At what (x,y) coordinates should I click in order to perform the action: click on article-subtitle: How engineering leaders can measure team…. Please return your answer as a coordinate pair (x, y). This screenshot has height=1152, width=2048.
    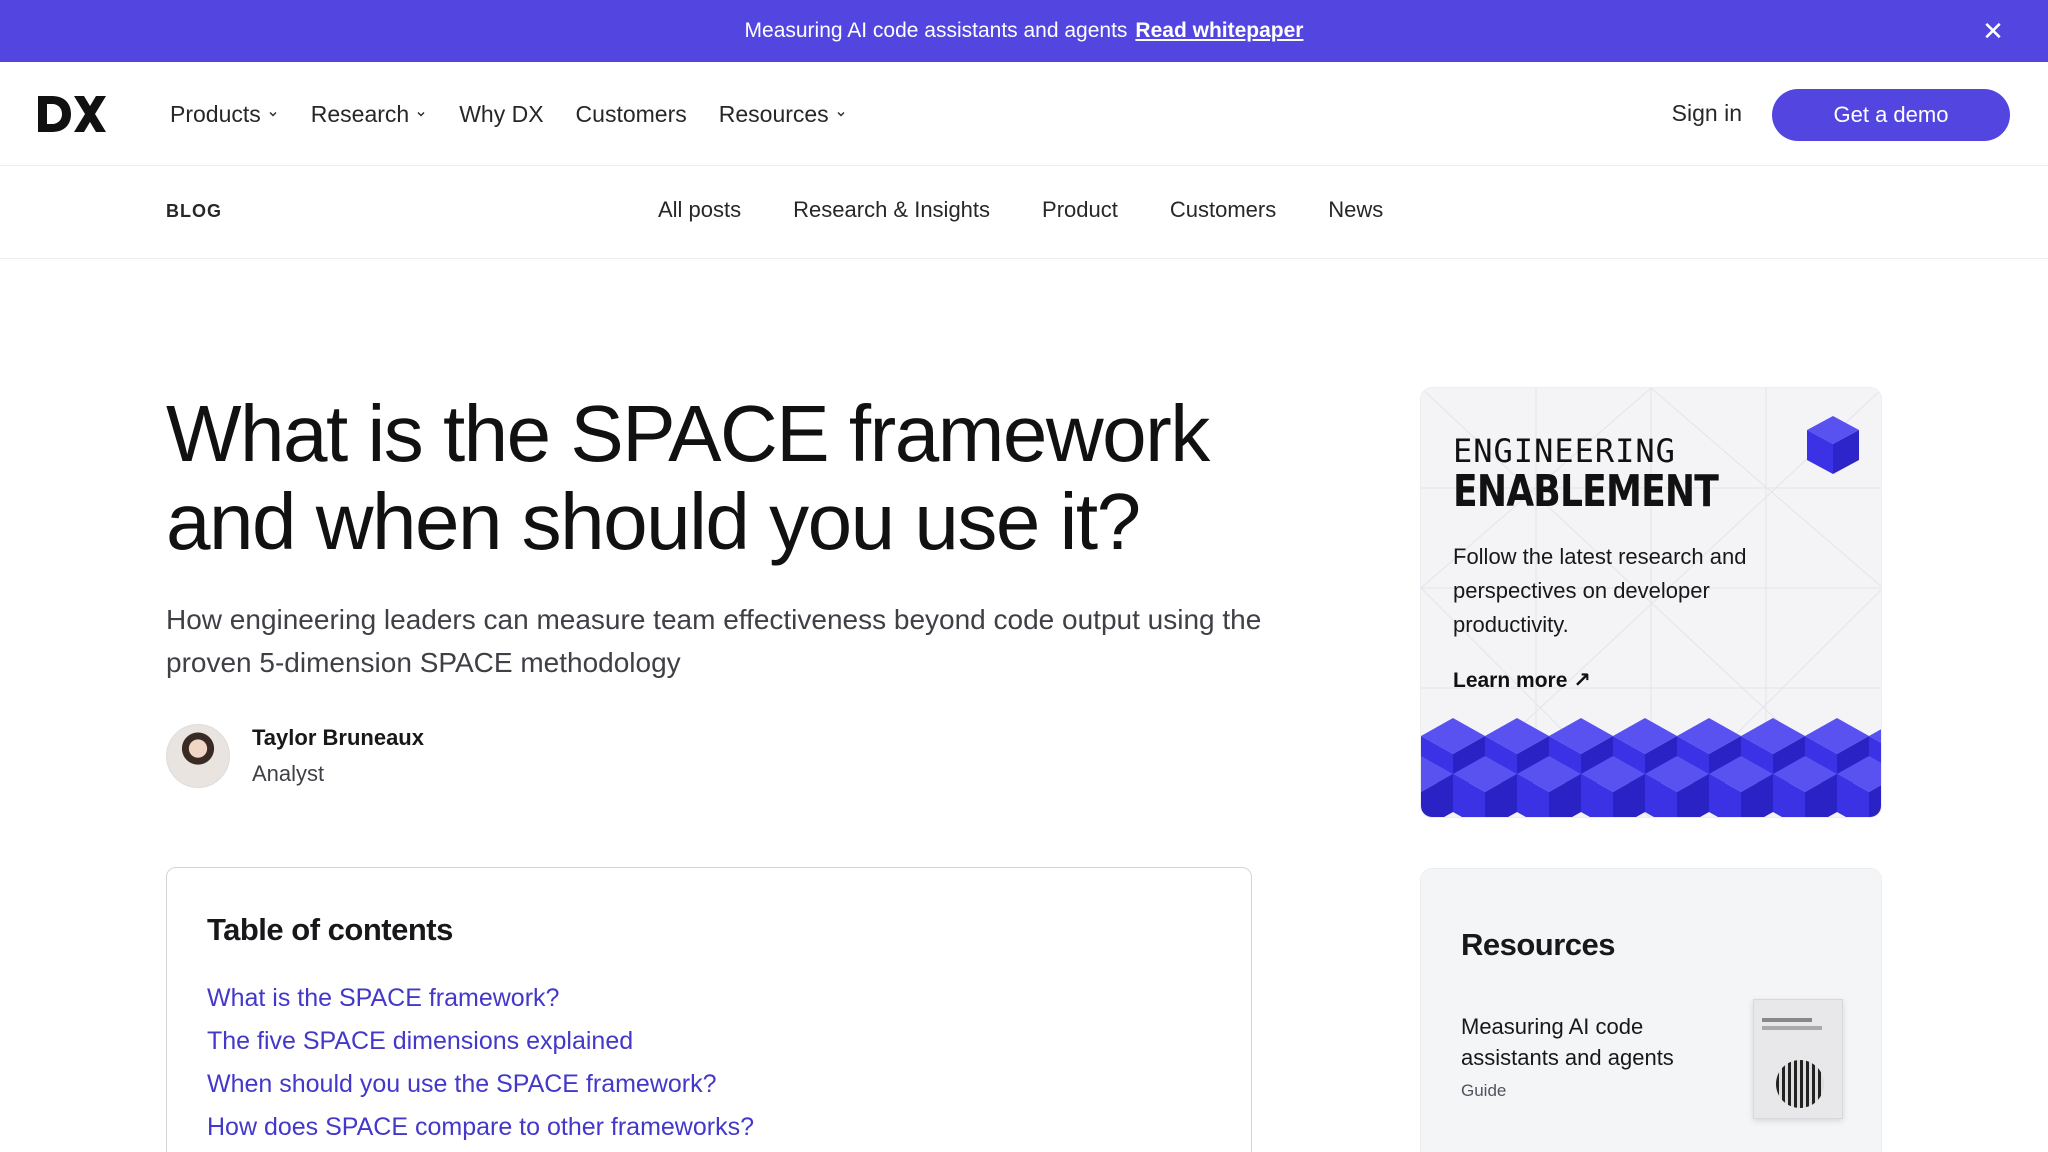
    Looking at the image, I should click on (714, 641).